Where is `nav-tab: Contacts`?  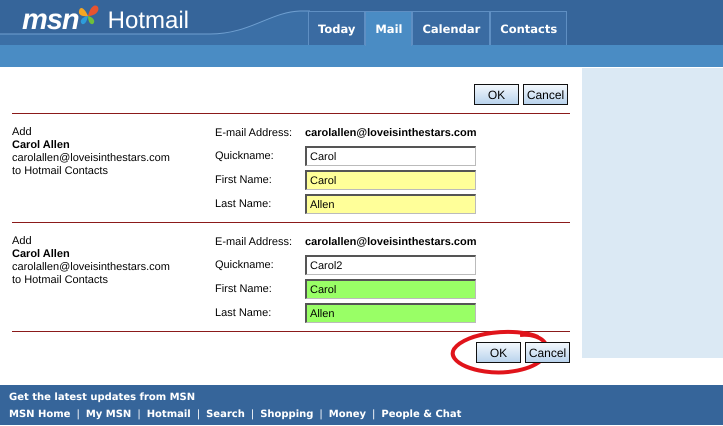 nav-tab: Contacts is located at coordinates (529, 28).